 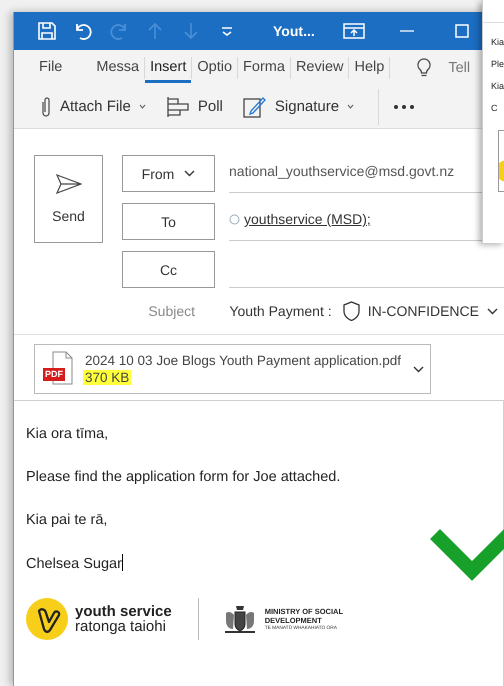 I want to click on brand-subtitle: ratonga taiohi, so click(x=121, y=626).